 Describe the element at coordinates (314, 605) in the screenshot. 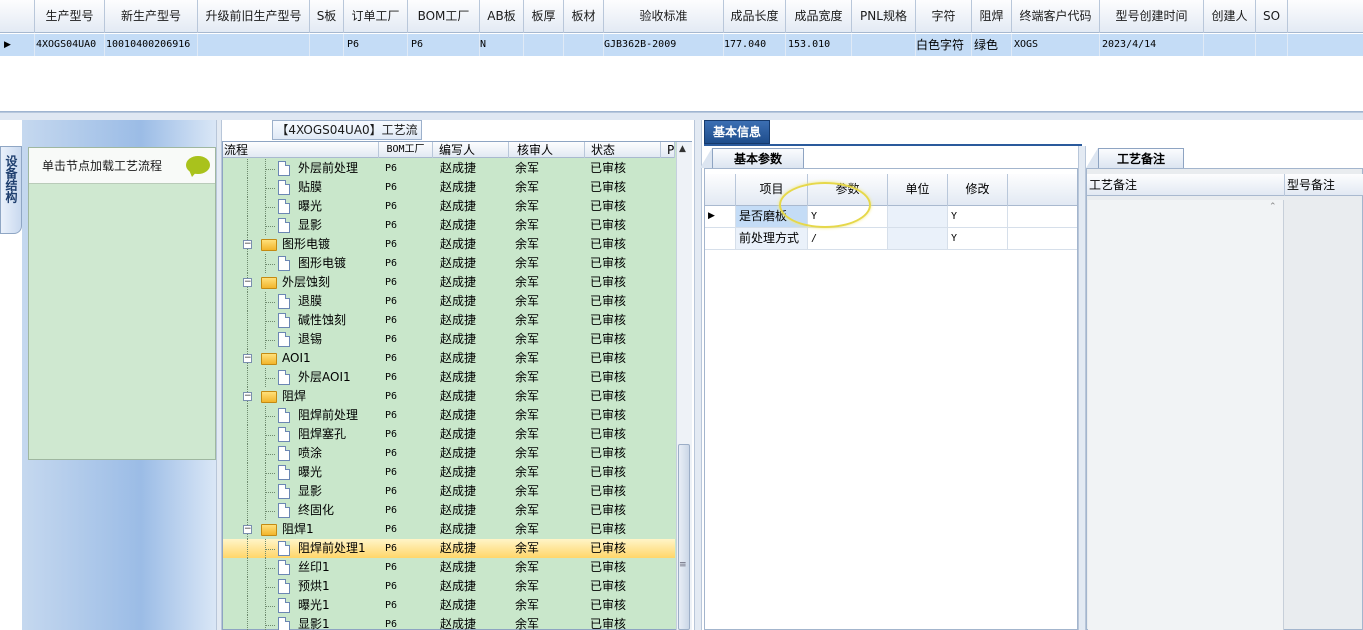

I see `tree-node-label: 曝光1` at that location.